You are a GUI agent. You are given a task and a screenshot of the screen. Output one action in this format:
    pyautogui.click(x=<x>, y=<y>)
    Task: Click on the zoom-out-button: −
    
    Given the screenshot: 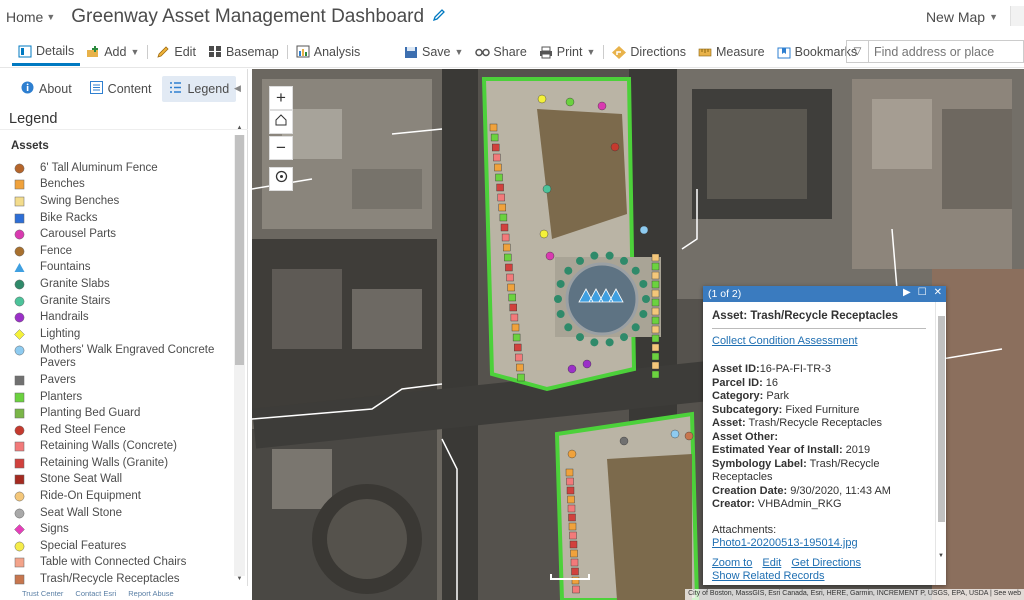 What is the action you would take?
    pyautogui.click(x=281, y=148)
    